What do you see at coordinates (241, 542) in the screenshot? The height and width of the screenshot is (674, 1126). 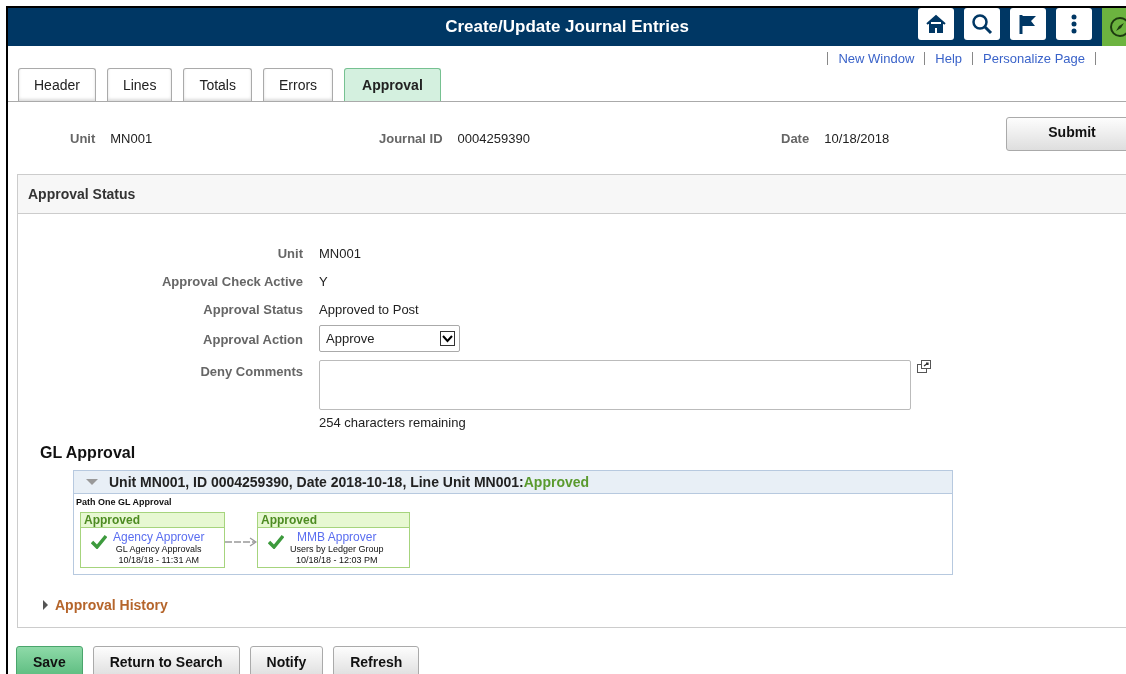 I see `arrow-icon` at bounding box center [241, 542].